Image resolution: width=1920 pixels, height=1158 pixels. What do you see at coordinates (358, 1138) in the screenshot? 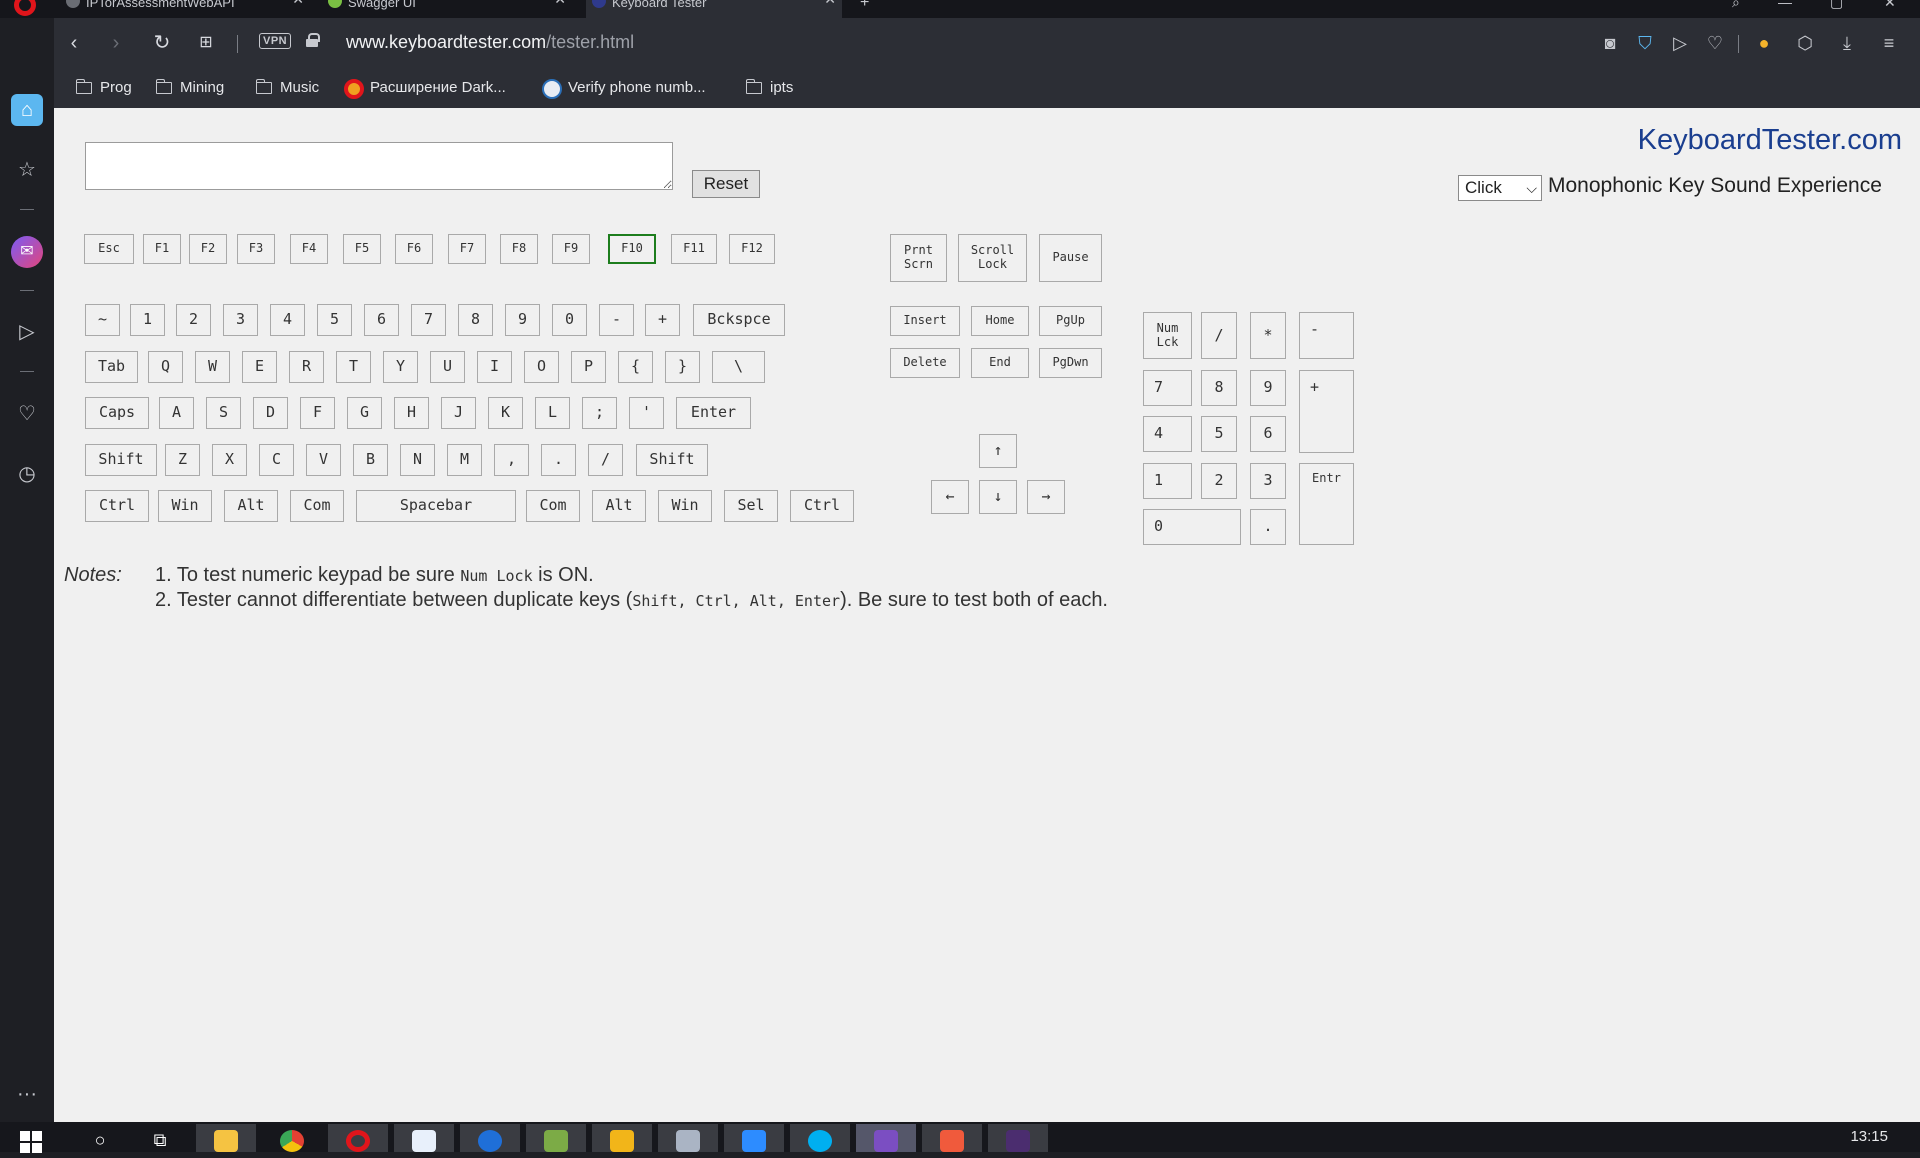
I see `taskbar-opera` at bounding box center [358, 1138].